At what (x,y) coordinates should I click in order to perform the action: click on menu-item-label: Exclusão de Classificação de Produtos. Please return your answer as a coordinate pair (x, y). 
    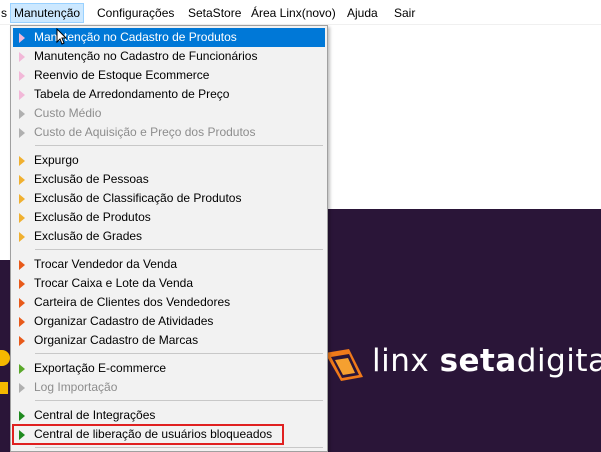
    Looking at the image, I should click on (138, 198).